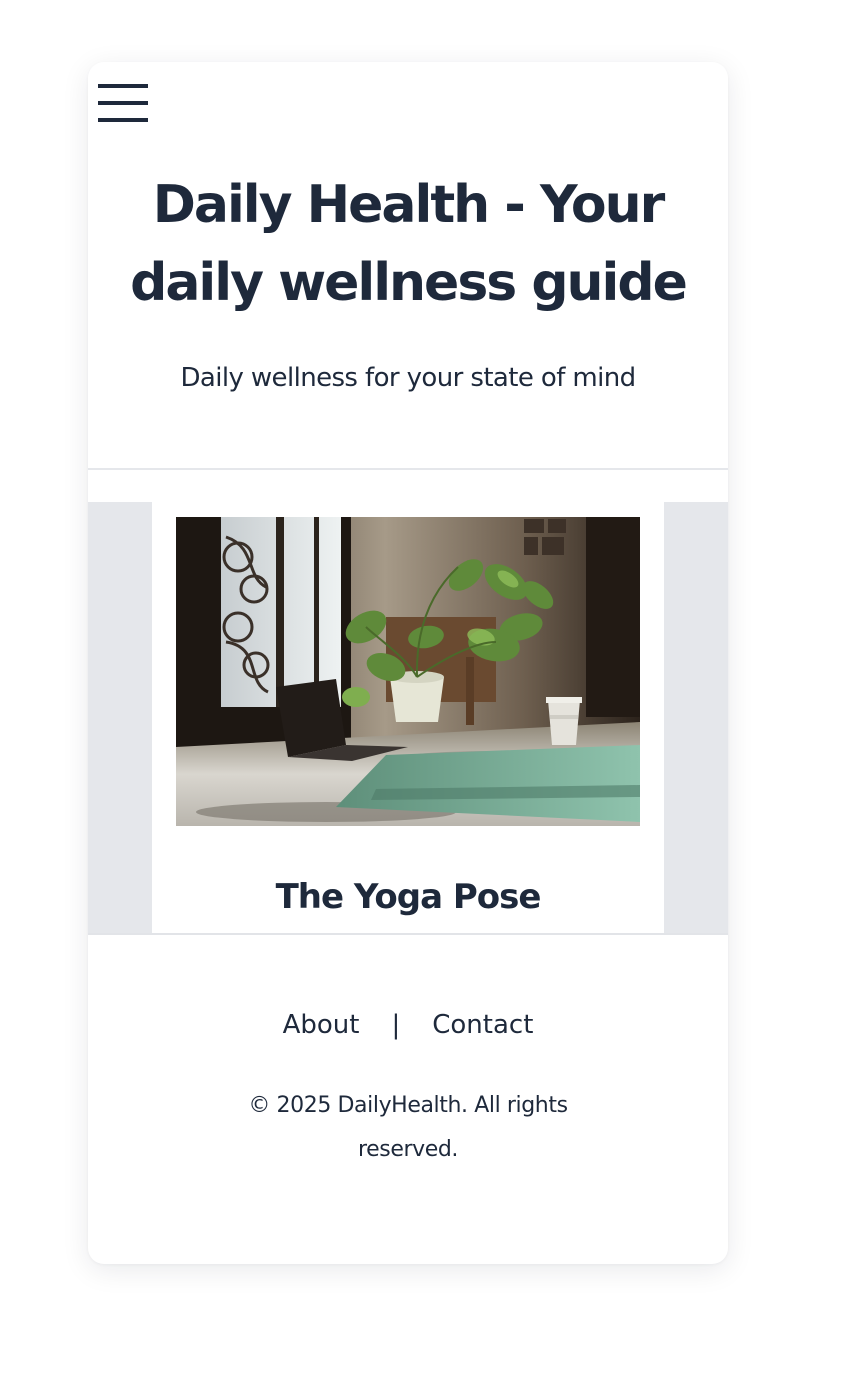 The width and height of the screenshot is (842, 1374). I want to click on site-tagline: Daily wellness for your state of mind, so click(408, 378).